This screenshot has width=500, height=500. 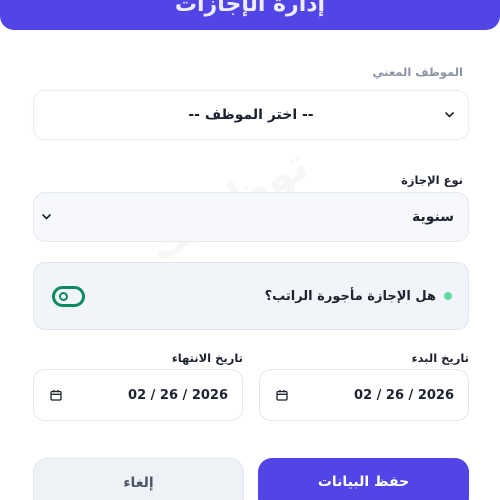 I want to click on page-header: إدارة الإجازات, so click(x=250, y=15).